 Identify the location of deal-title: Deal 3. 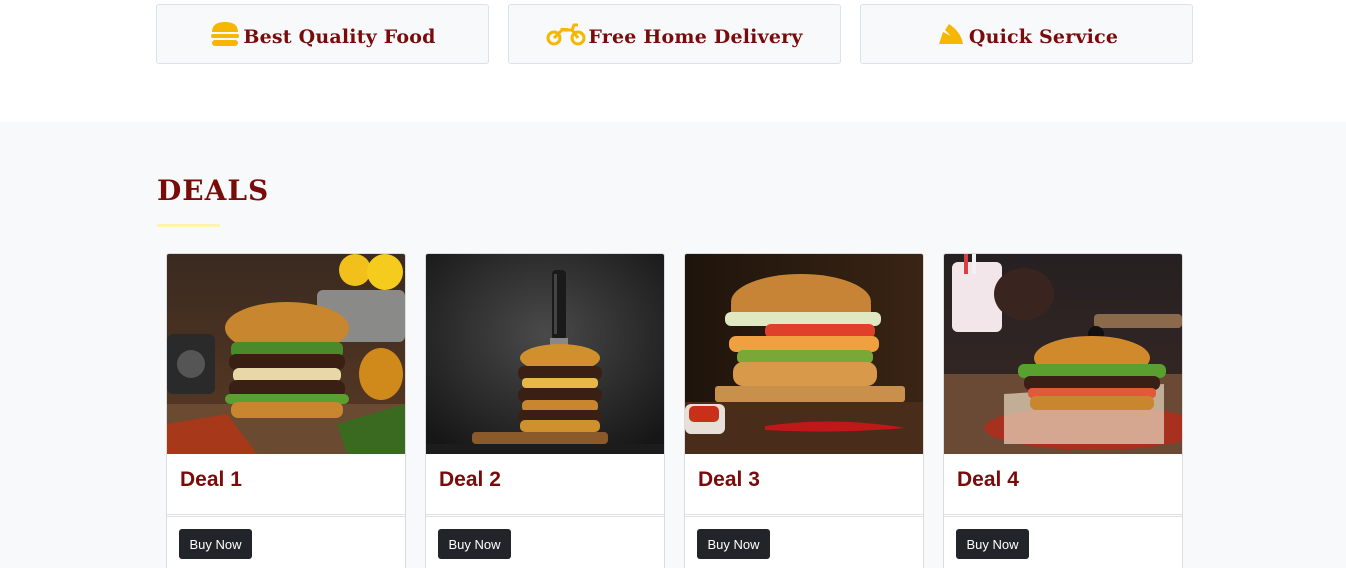
(729, 479).